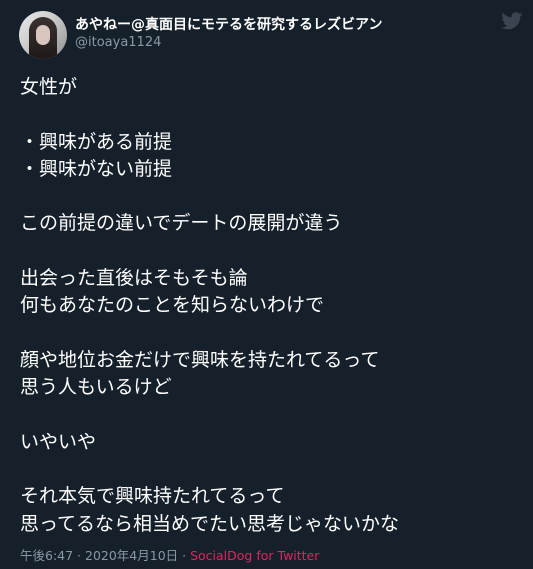  Describe the element at coordinates (118, 42) in the screenshot. I see `user-handle: @itoaya1124` at that location.